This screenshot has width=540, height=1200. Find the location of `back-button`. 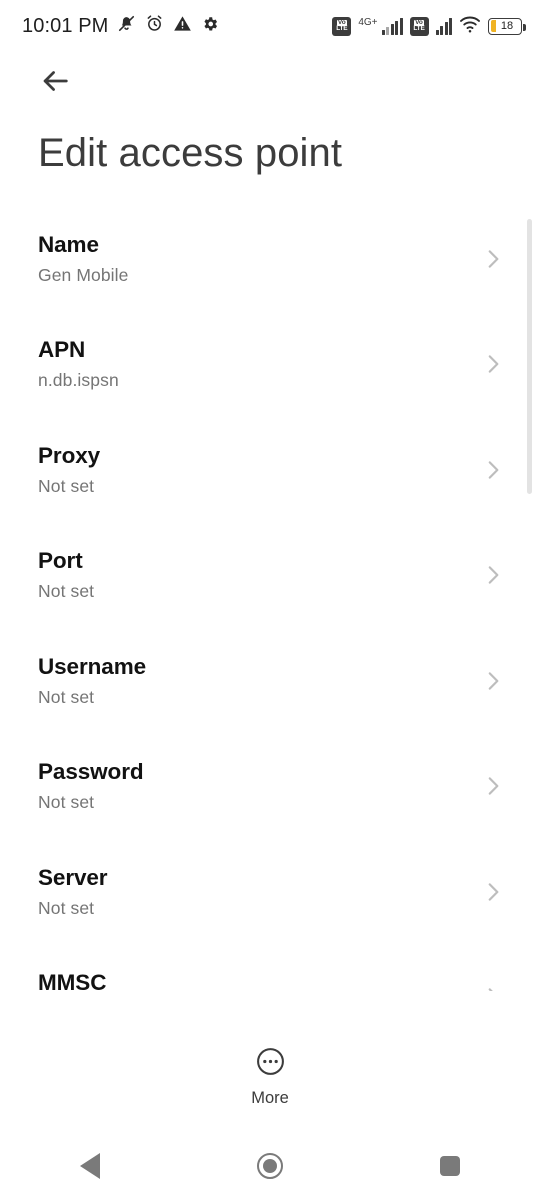

back-button is located at coordinates (55, 83).